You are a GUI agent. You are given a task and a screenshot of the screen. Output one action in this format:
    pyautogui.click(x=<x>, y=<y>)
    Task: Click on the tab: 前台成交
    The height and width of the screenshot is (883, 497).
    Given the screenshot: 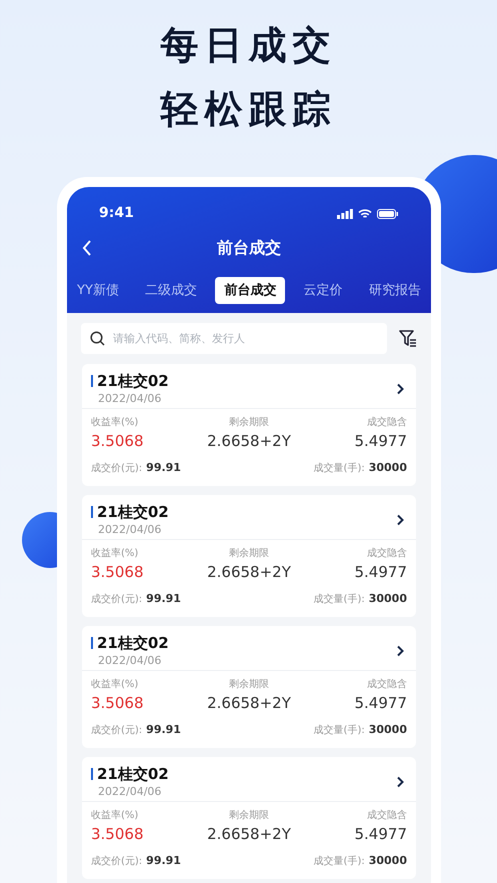 What is the action you would take?
    pyautogui.click(x=250, y=290)
    